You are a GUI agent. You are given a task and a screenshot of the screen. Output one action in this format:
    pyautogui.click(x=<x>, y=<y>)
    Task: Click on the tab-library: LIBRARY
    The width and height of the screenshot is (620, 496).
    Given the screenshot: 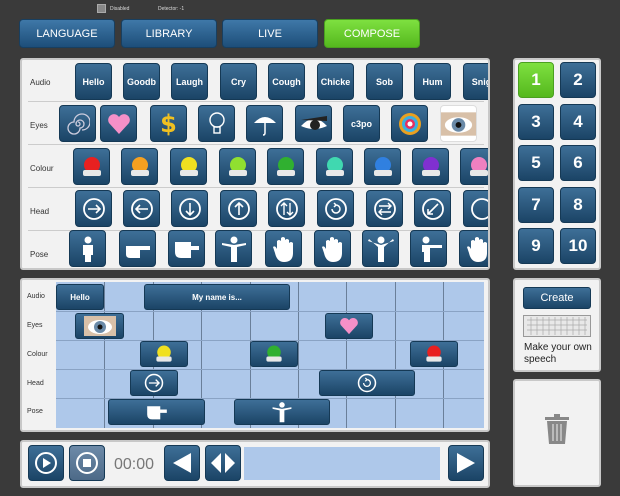 What is the action you would take?
    pyautogui.click(x=169, y=33)
    